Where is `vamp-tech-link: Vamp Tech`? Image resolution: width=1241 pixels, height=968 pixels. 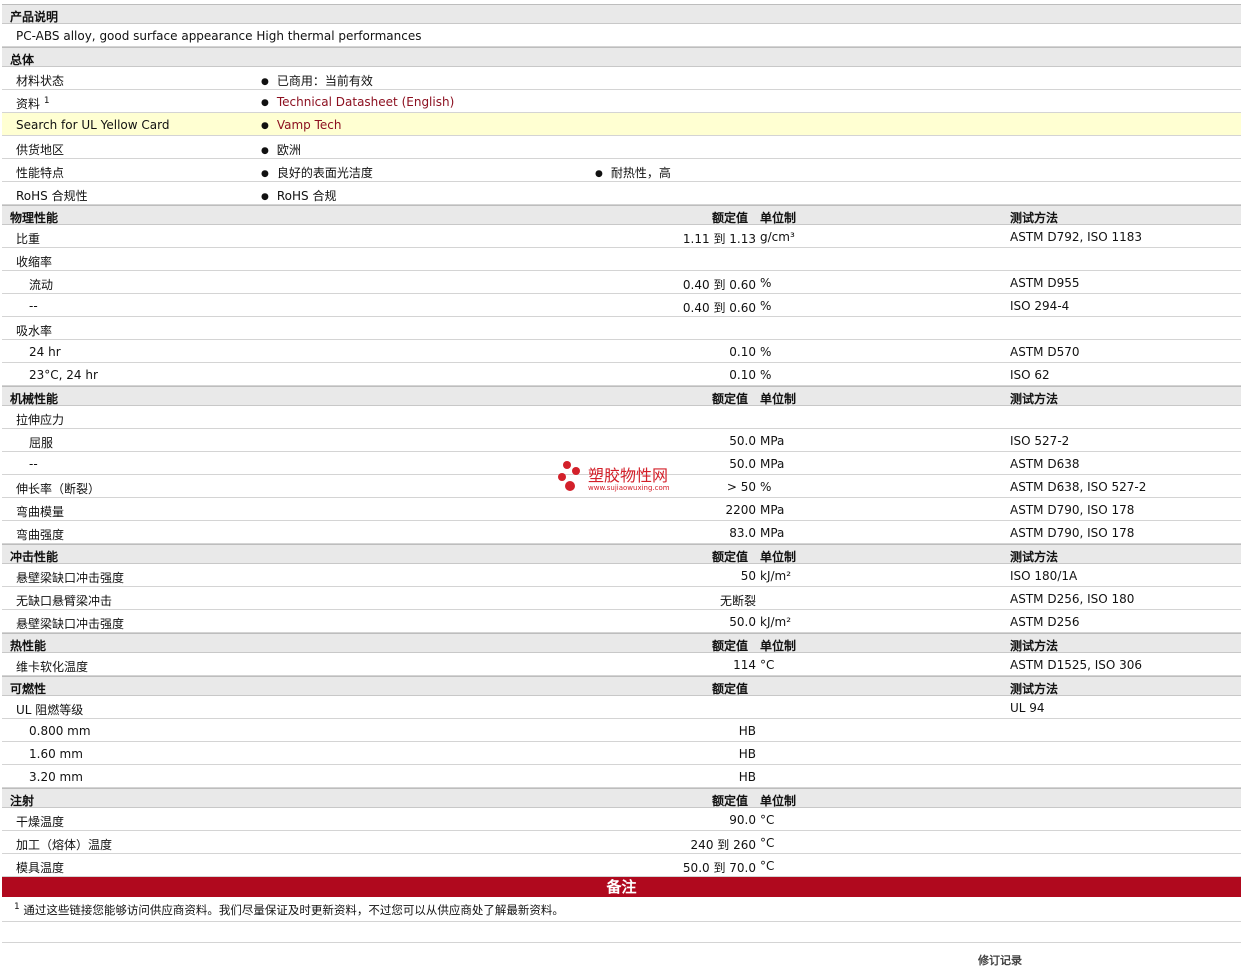
vamp-tech-link: Vamp Tech is located at coordinates (309, 125).